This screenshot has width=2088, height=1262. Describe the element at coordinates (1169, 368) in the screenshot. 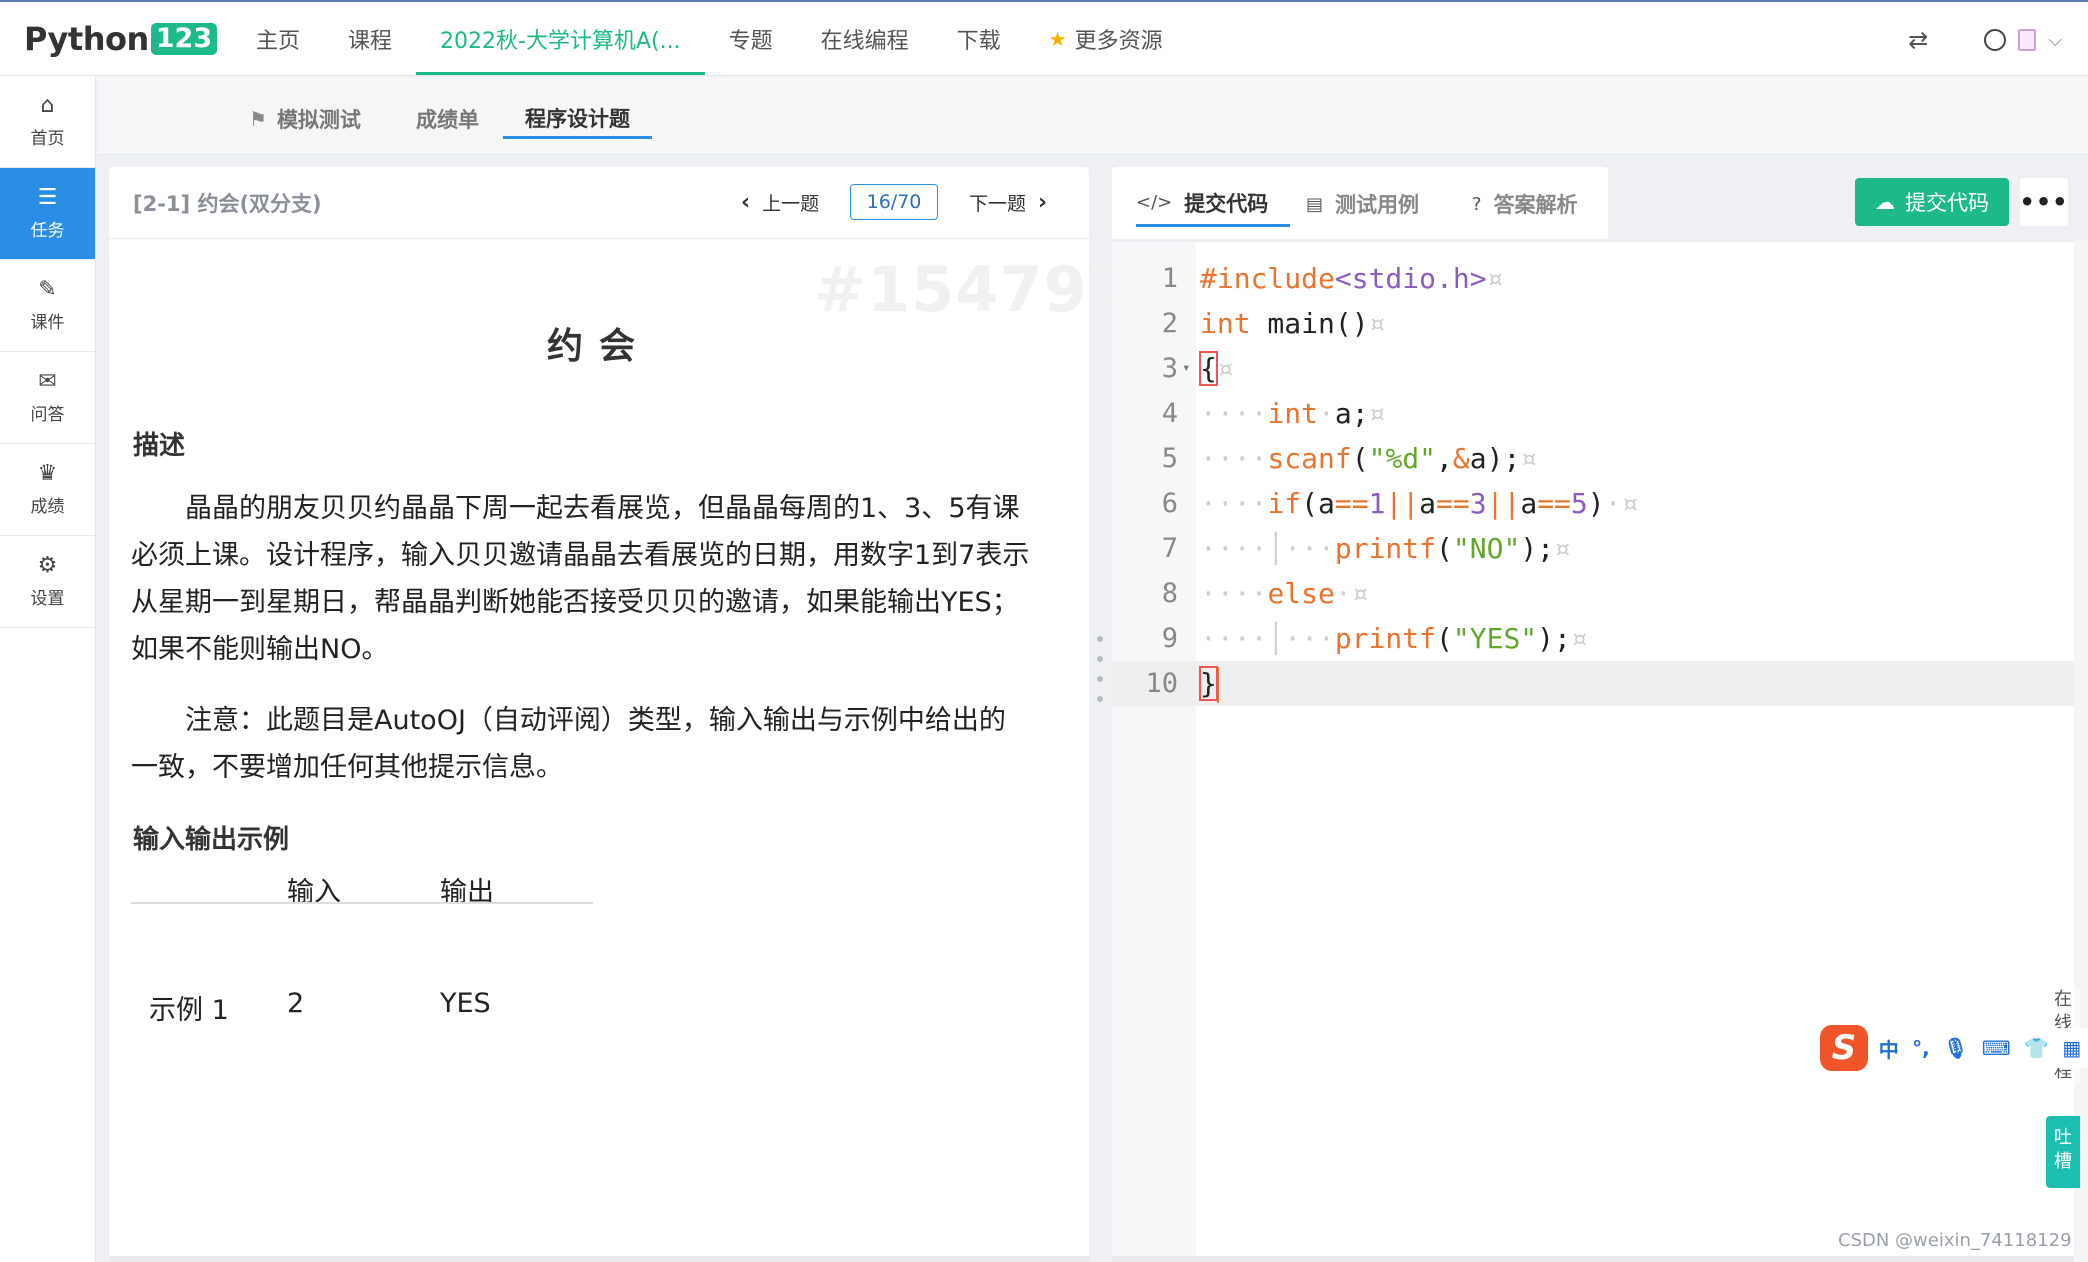

I see `line-number: 3` at that location.